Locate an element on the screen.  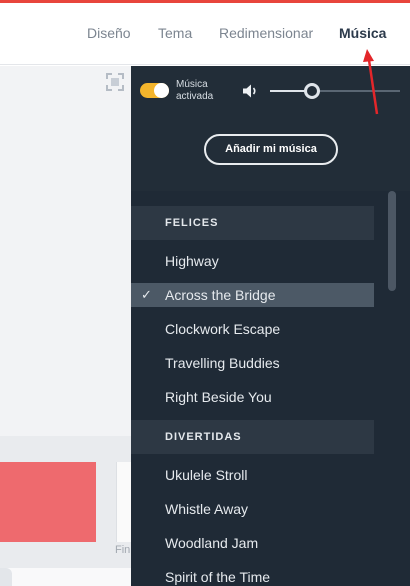
tab-diseno: Diseño is located at coordinates (109, 33).